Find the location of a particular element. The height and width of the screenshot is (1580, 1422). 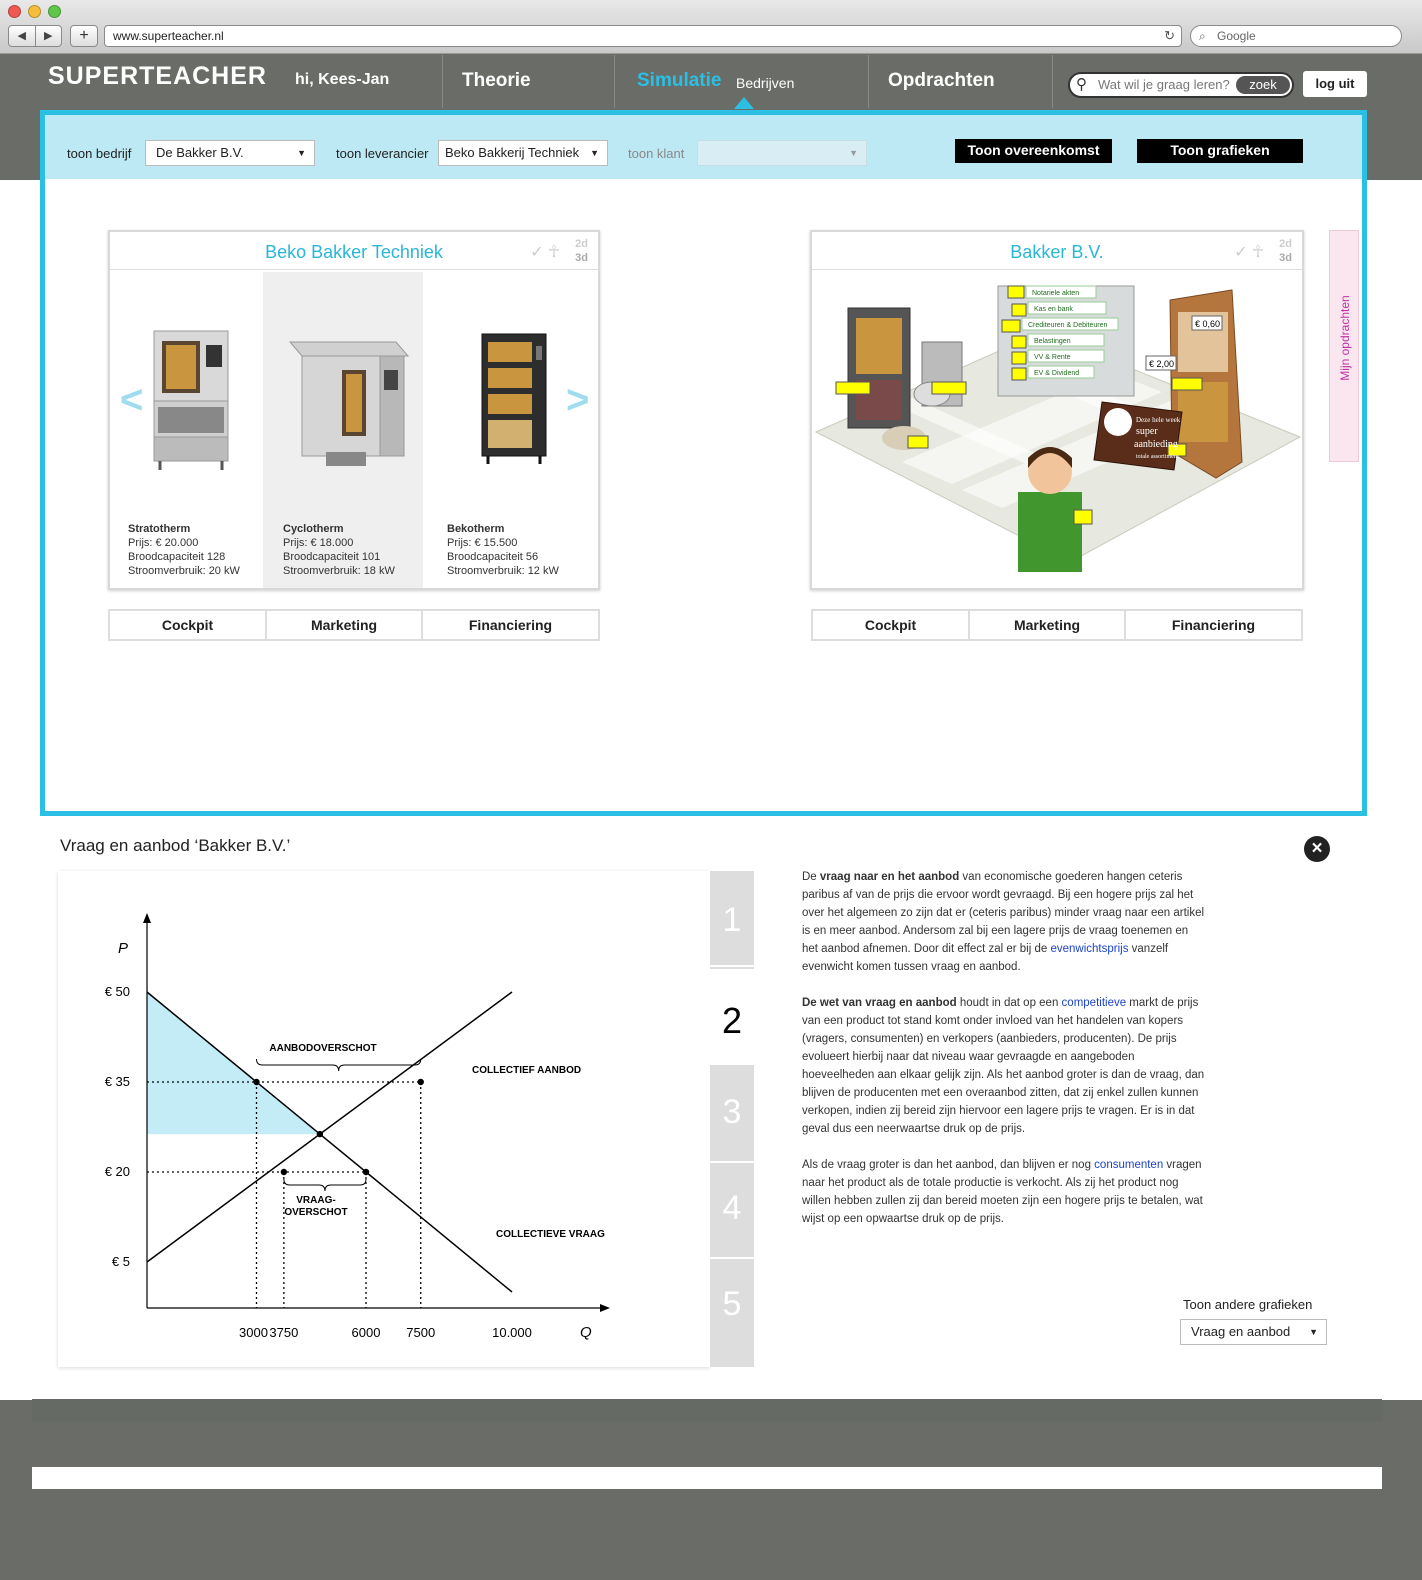

nav-simulatie: Simulatie is located at coordinates (679, 81).